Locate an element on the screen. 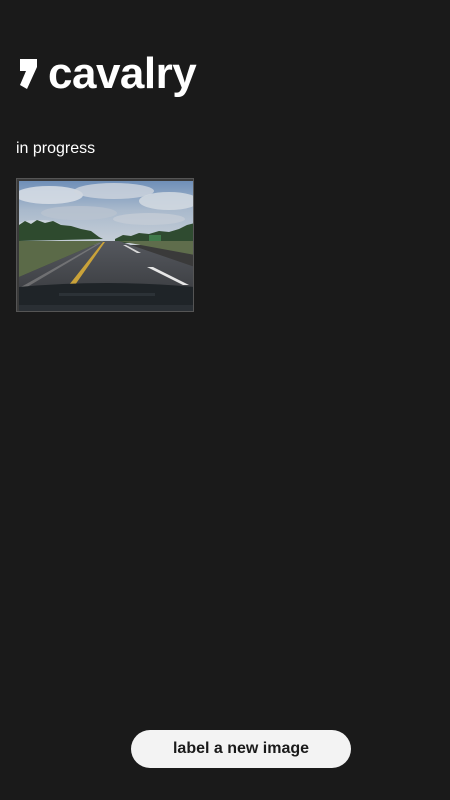 The width and height of the screenshot is (450, 800). highway-road-photo is located at coordinates (106, 246).